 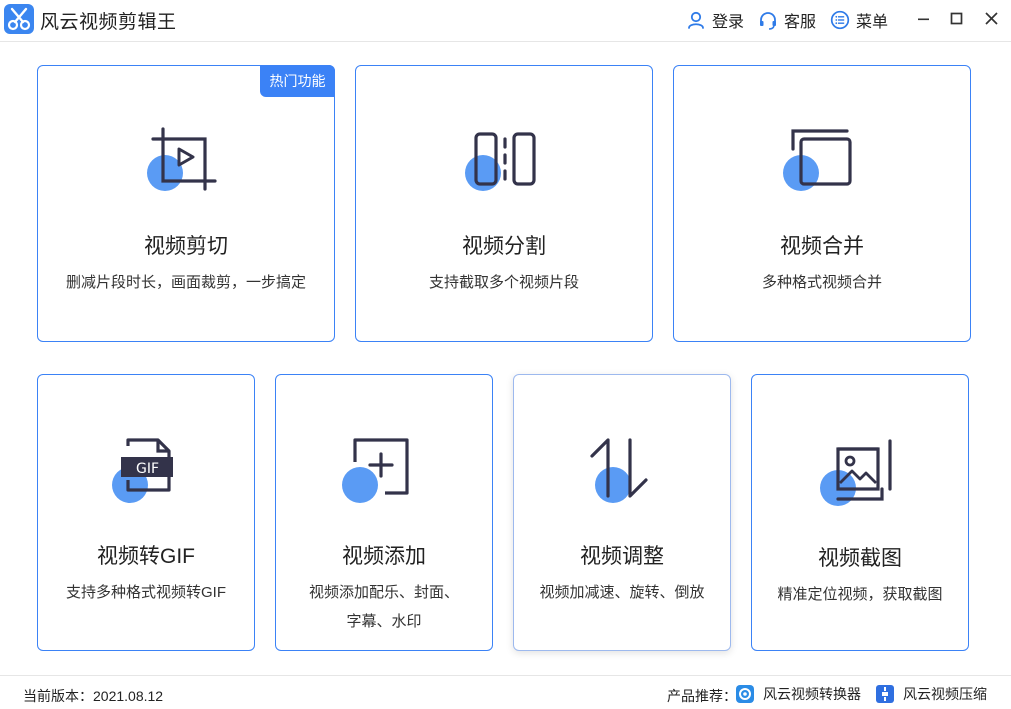 What do you see at coordinates (945, 694) in the screenshot?
I see `product-name: 风云视频压缩` at bounding box center [945, 694].